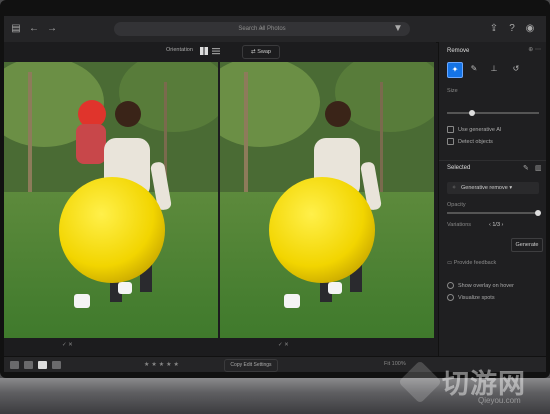 This screenshot has width=550, height=414. Describe the element at coordinates (530, 29) in the screenshot. I see `account-icon: ◉` at that location.